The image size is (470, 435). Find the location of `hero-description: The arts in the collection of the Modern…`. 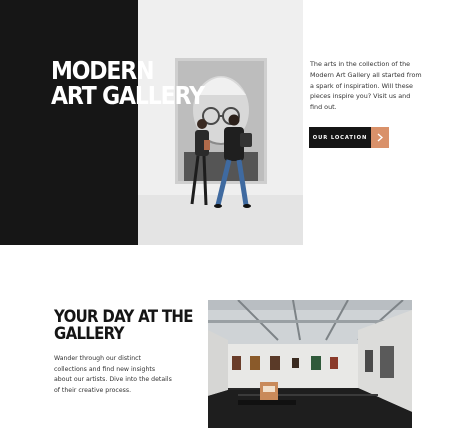

hero-description: The arts in the collection of the Modern… is located at coordinates (366, 86).